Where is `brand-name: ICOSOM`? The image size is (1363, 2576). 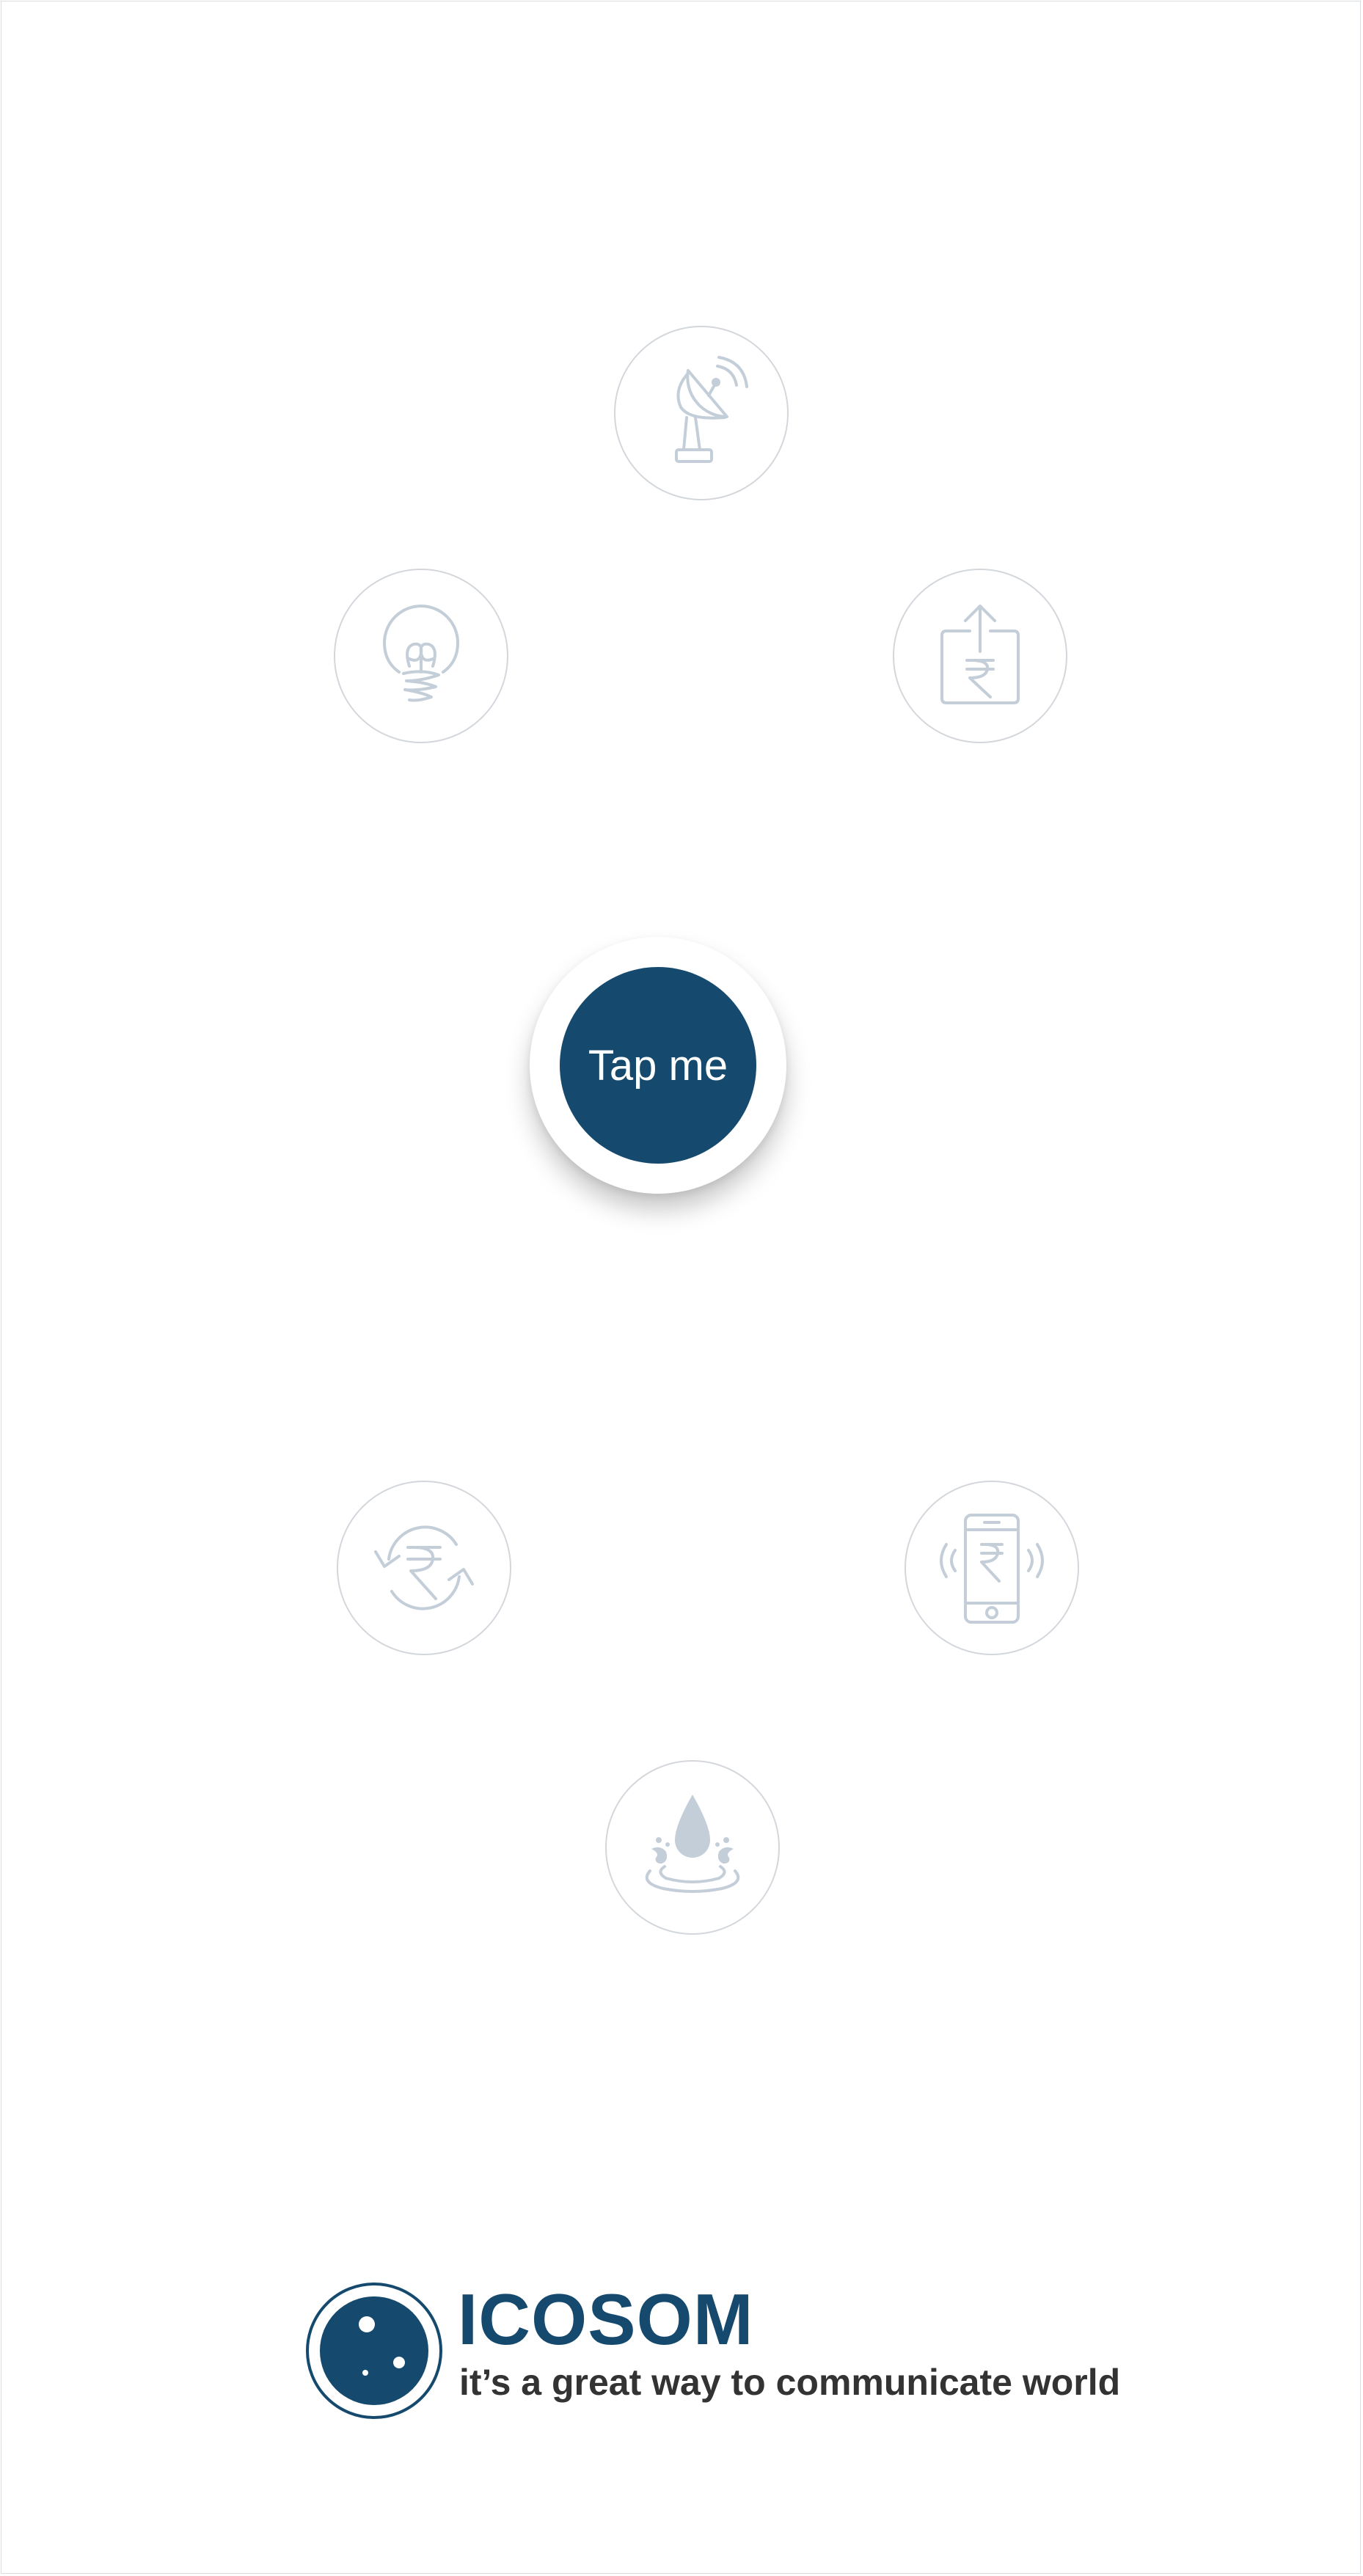
brand-name: ICOSOM is located at coordinates (606, 2320).